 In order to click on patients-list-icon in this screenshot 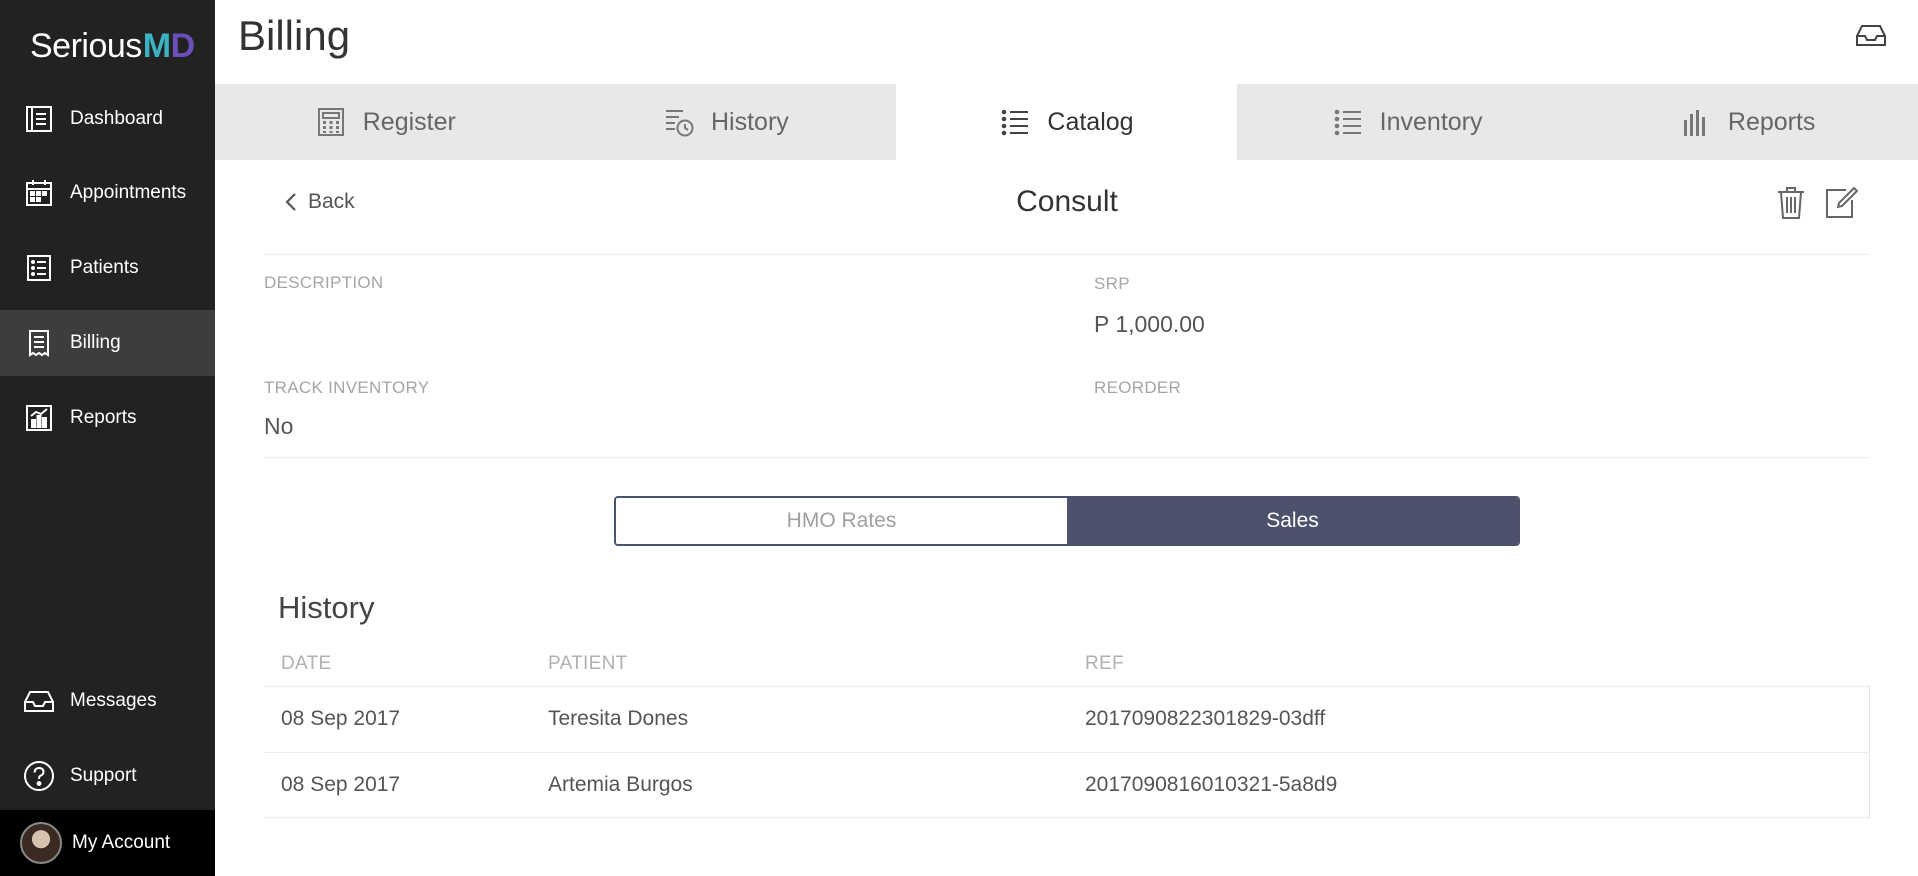, I will do `click(39, 268)`.